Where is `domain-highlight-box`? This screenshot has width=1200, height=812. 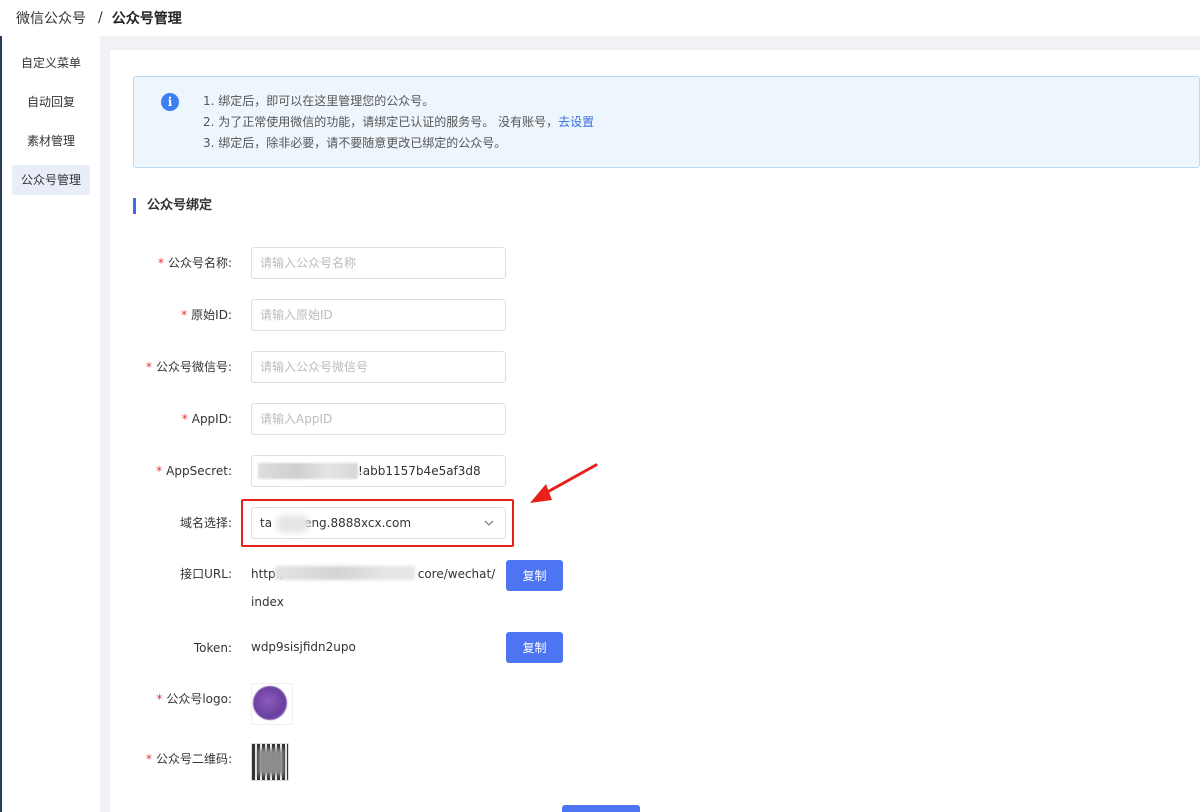
domain-highlight-box is located at coordinates (377, 523).